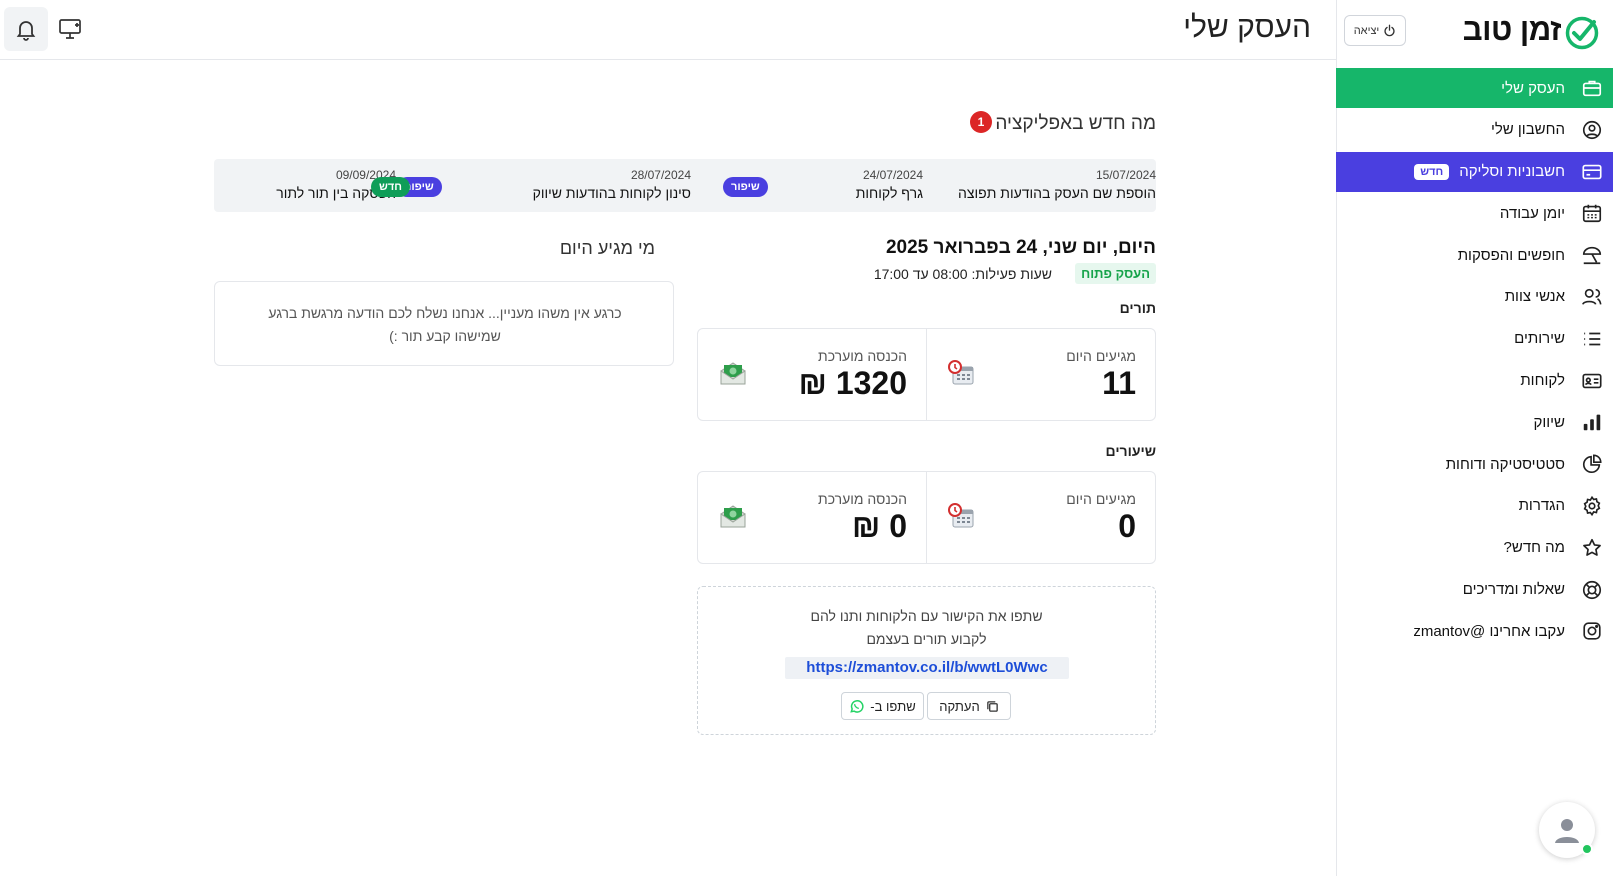  Describe the element at coordinates (1474, 213) in the screenshot. I see `sidebar-item-work-calendar: יומן עבודה` at that location.